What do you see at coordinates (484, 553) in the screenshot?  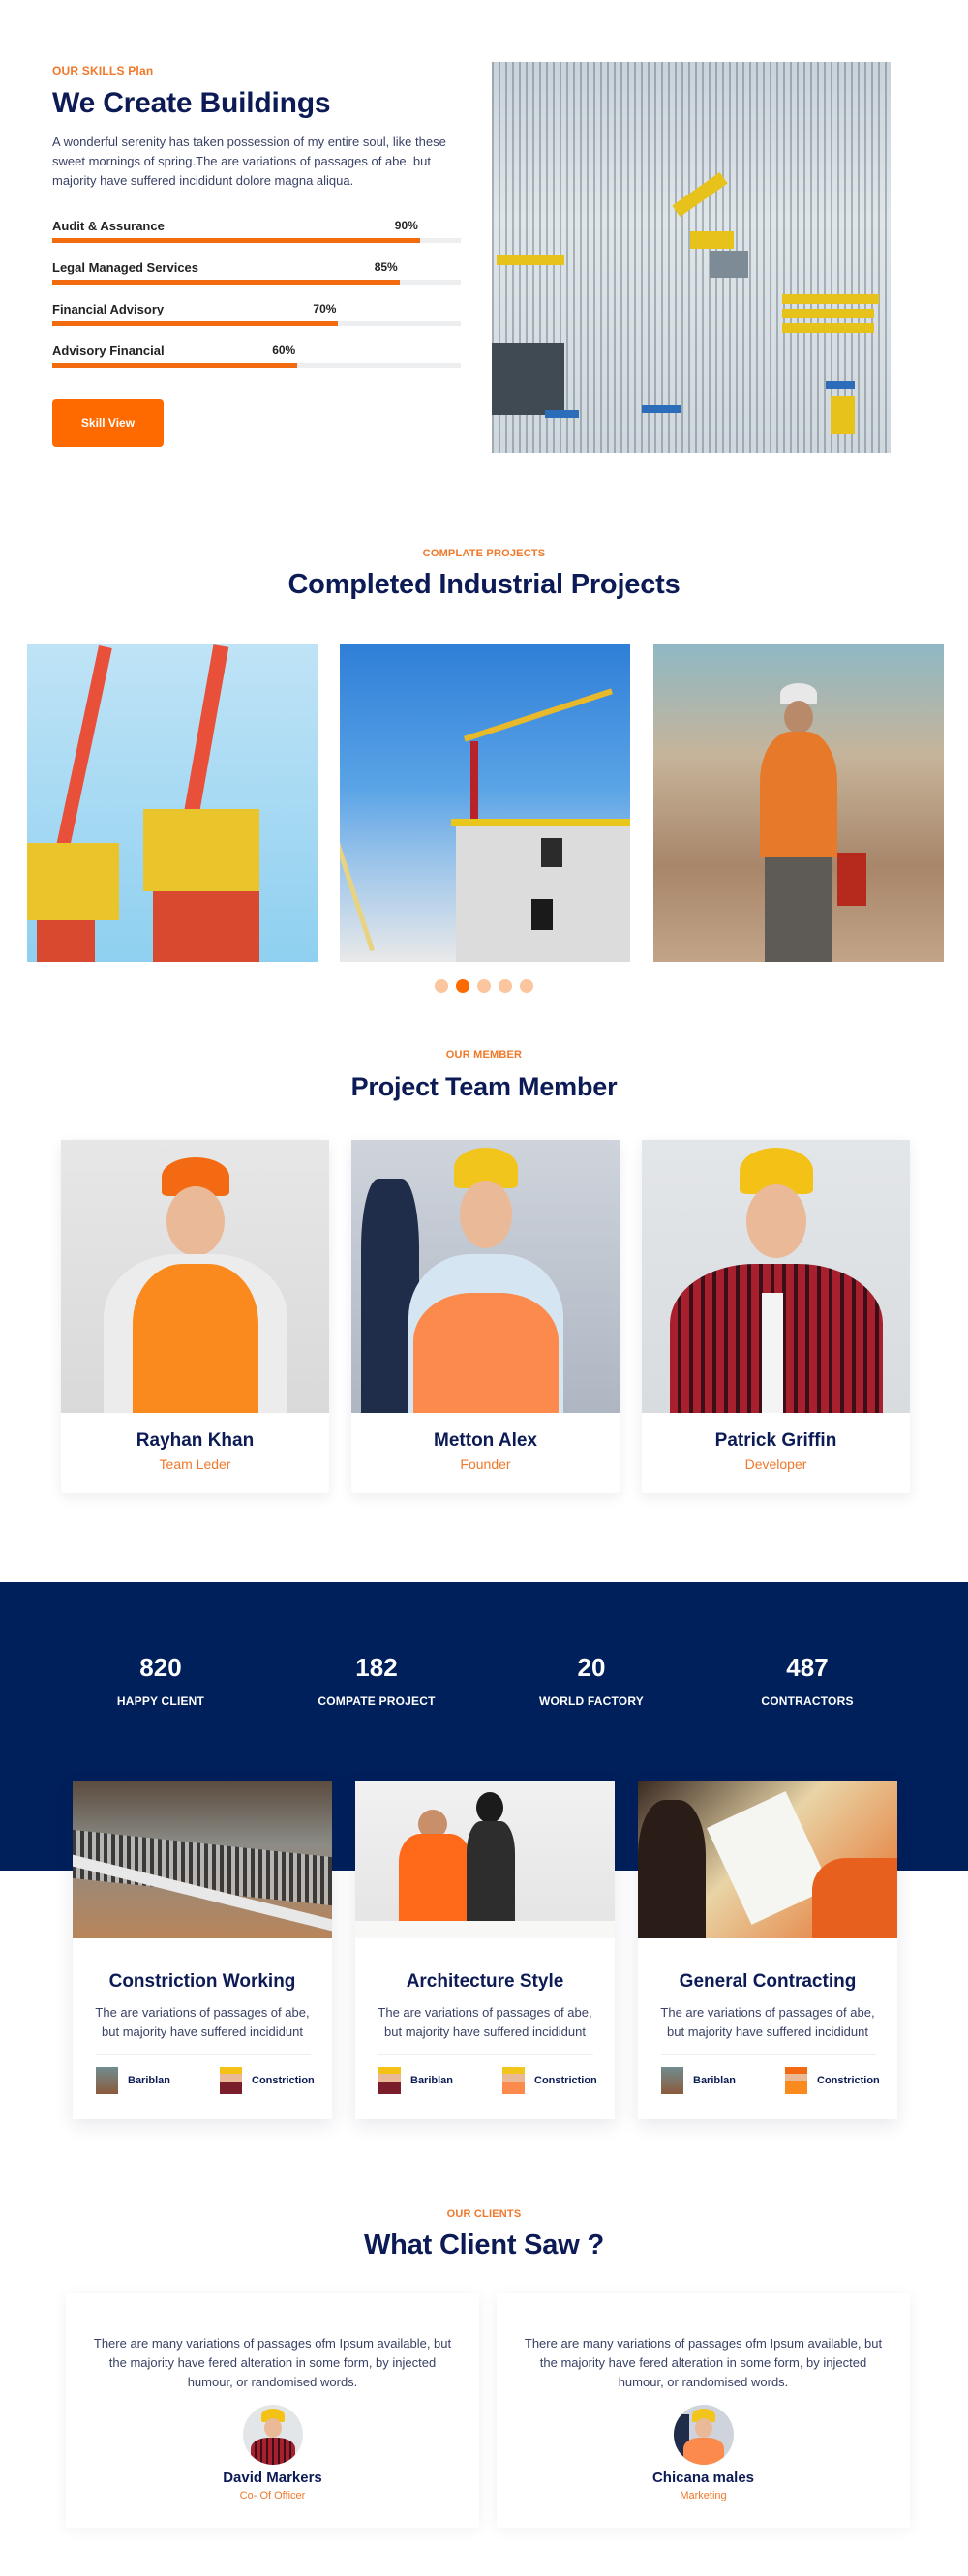 I see `projects-eyebrow: COMPLATE PROJECTS` at bounding box center [484, 553].